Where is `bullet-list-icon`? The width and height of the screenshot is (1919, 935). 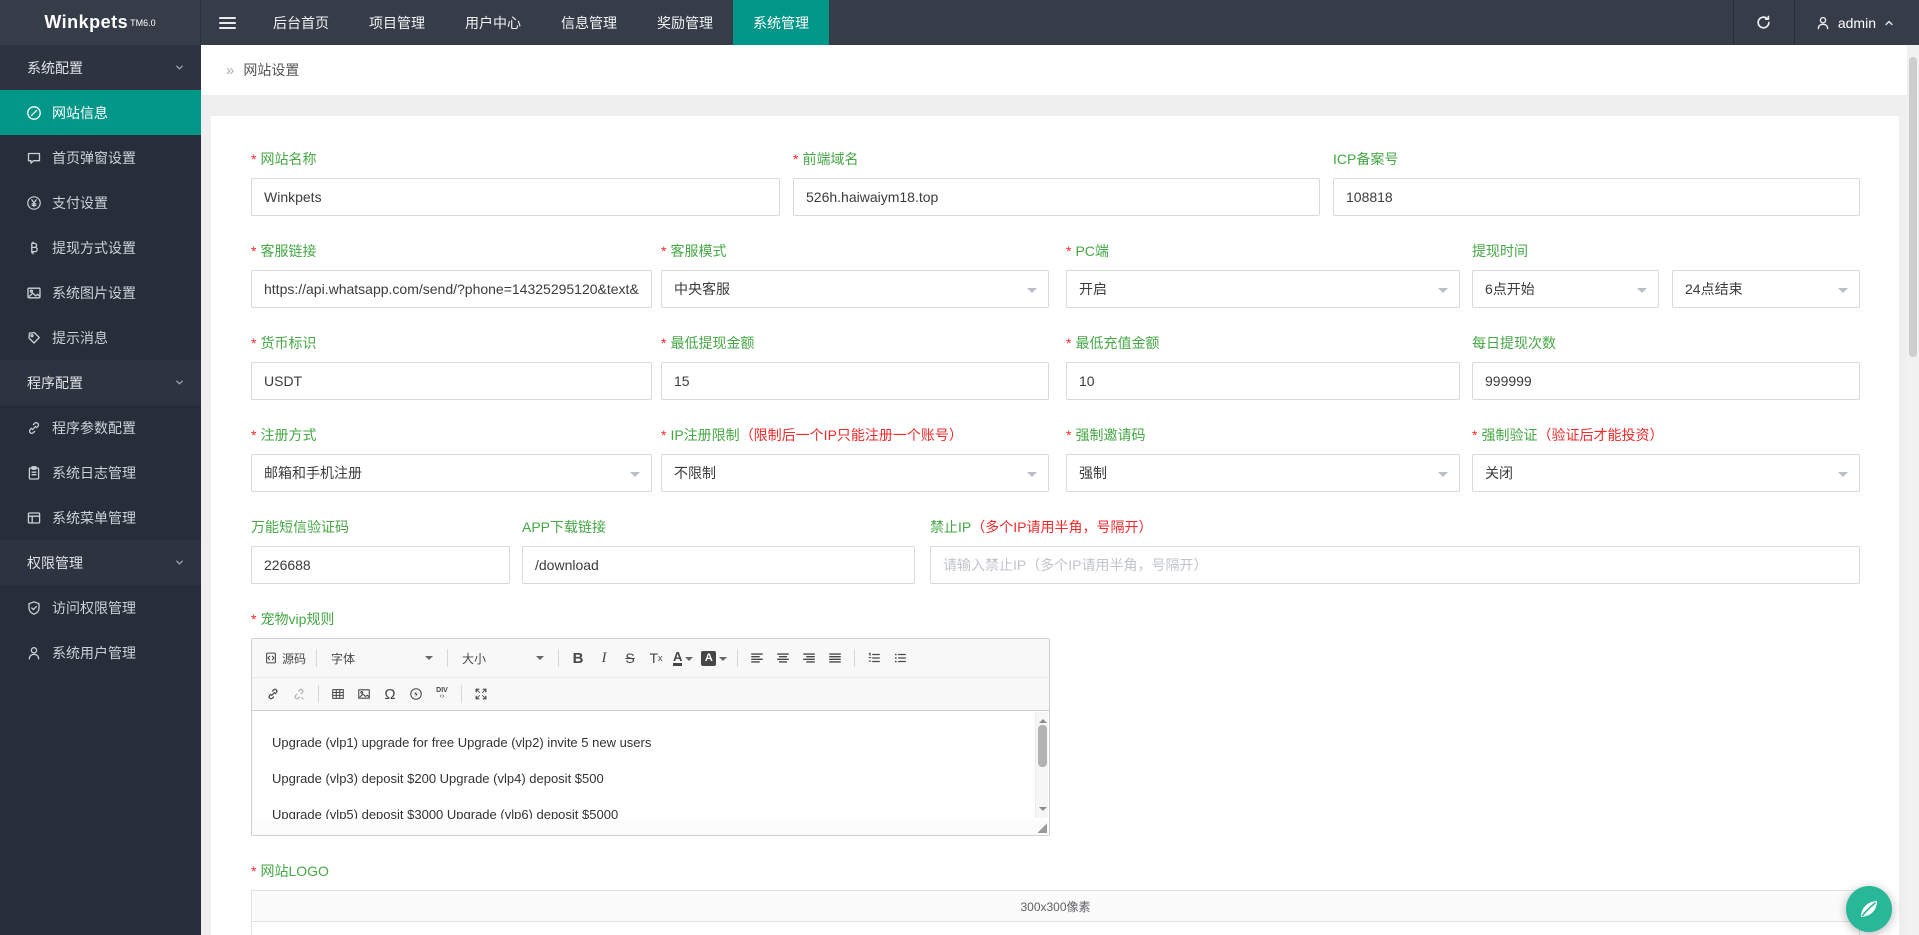 bullet-list-icon is located at coordinates (901, 658).